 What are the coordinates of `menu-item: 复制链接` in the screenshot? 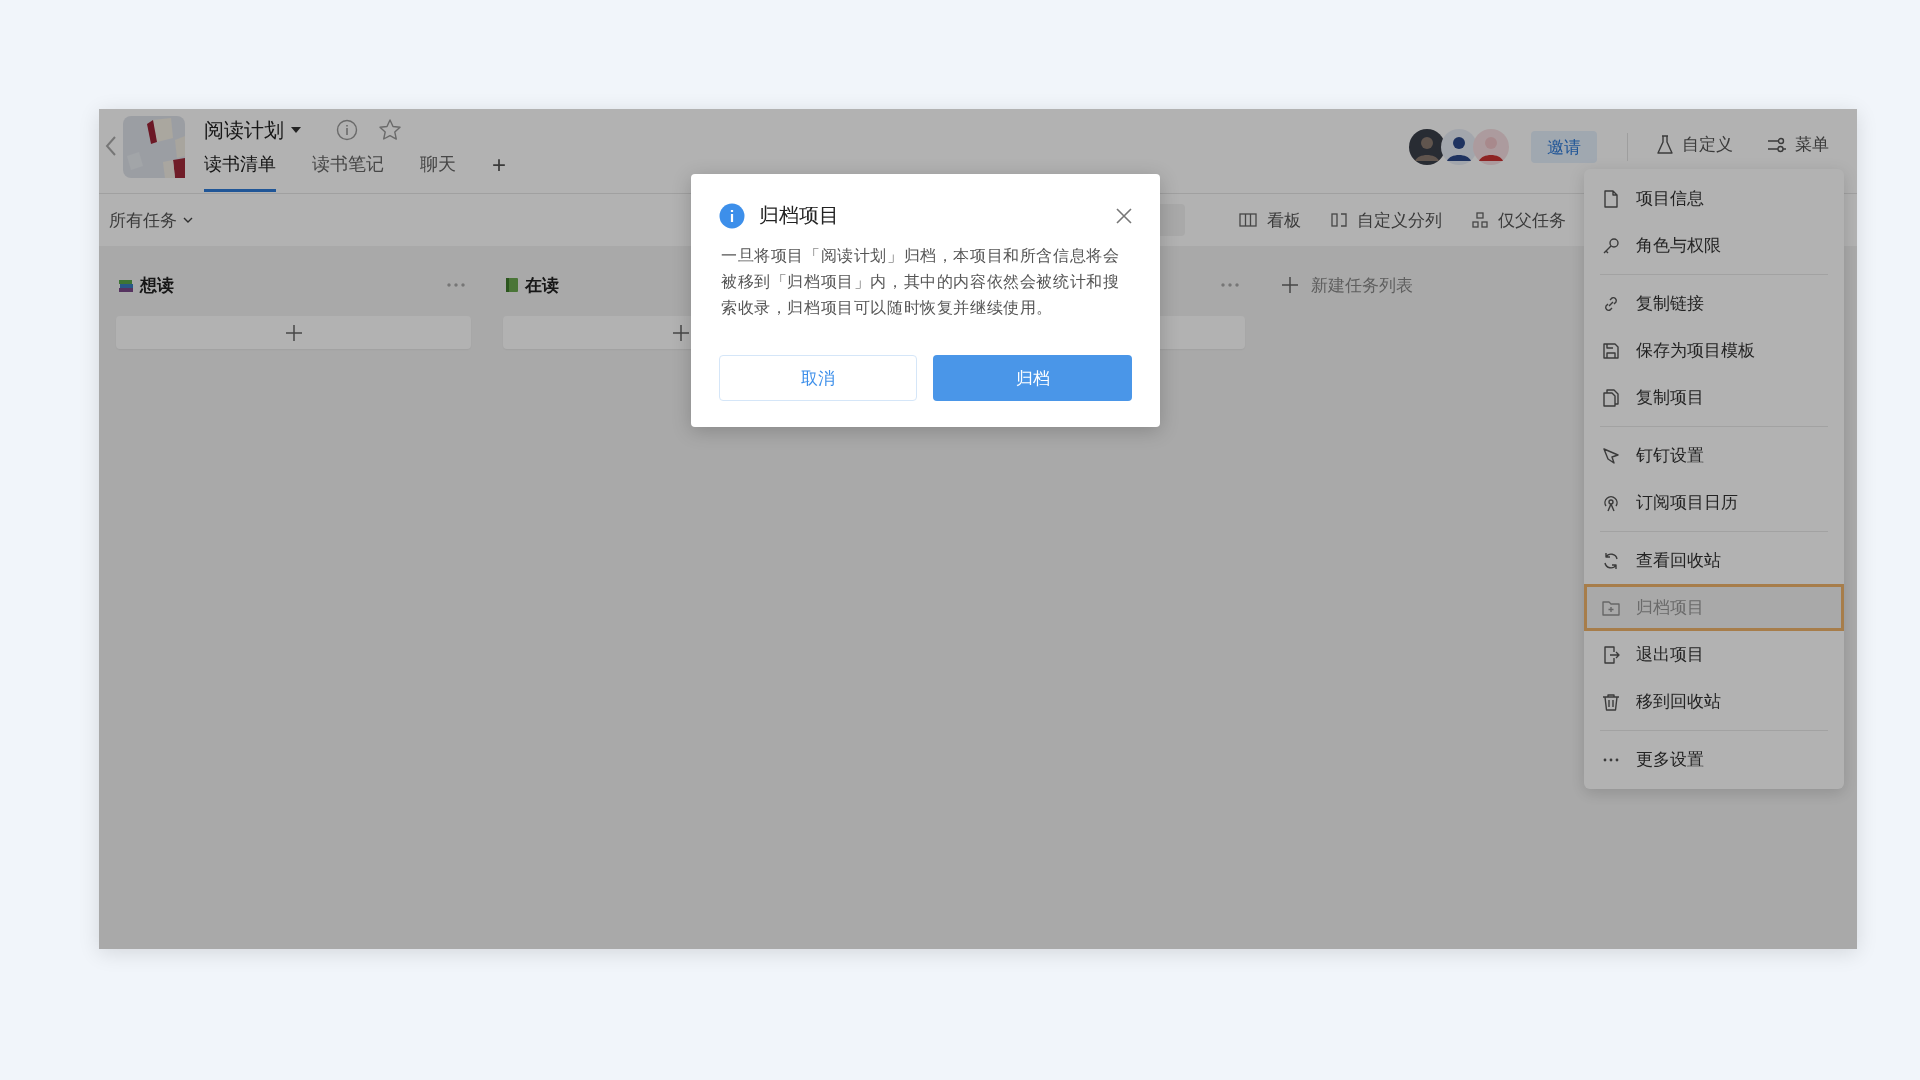 It's located at (1714, 303).